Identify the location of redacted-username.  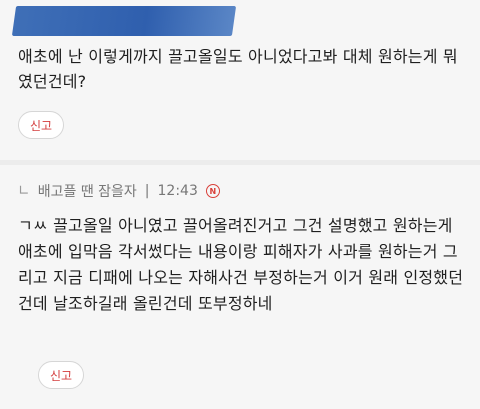
(124, 21).